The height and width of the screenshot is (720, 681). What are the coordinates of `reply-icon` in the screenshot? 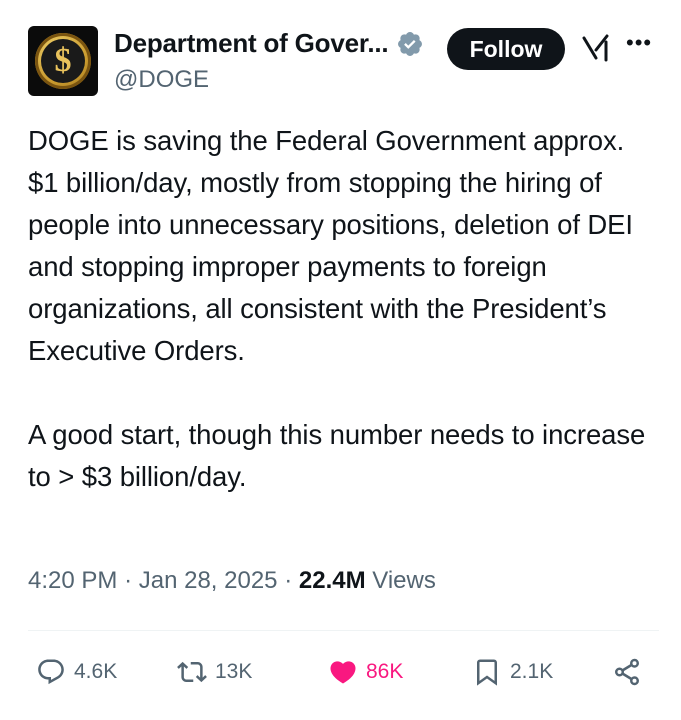 It's located at (51, 672).